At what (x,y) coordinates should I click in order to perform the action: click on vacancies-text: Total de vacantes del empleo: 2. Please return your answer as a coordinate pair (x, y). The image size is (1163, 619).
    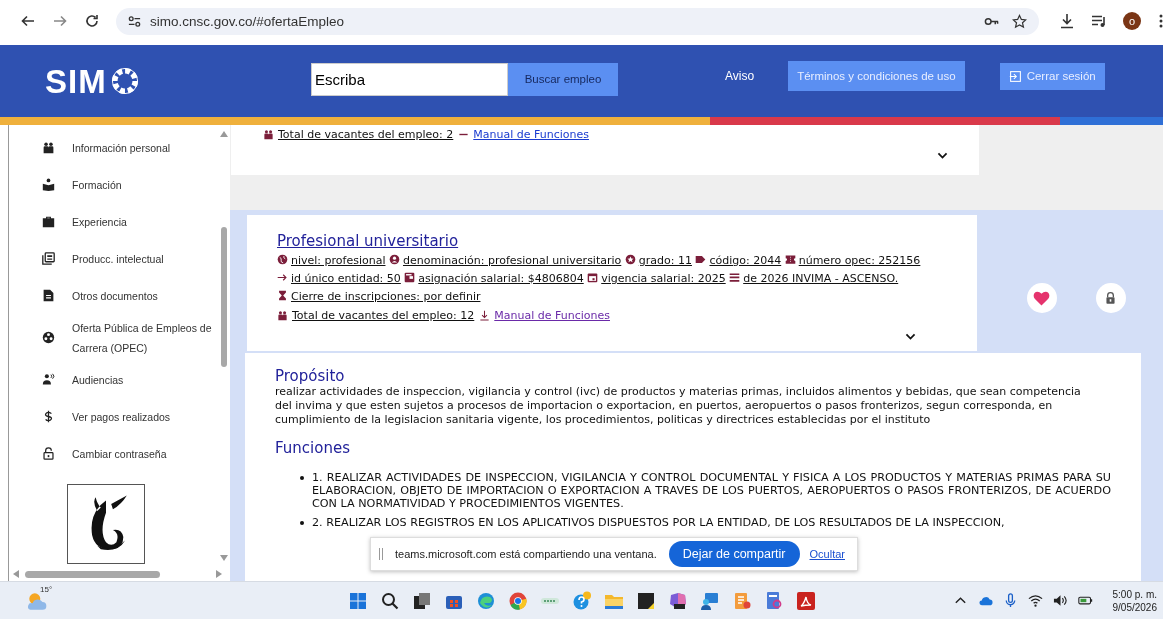
    Looking at the image, I should click on (366, 134).